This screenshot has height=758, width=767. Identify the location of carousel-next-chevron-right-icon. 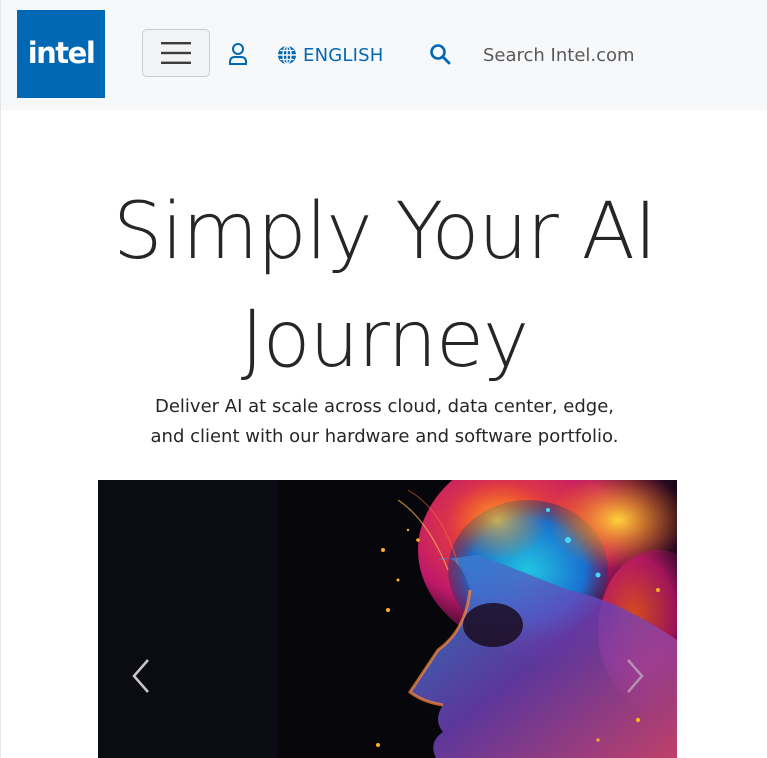
(635, 676).